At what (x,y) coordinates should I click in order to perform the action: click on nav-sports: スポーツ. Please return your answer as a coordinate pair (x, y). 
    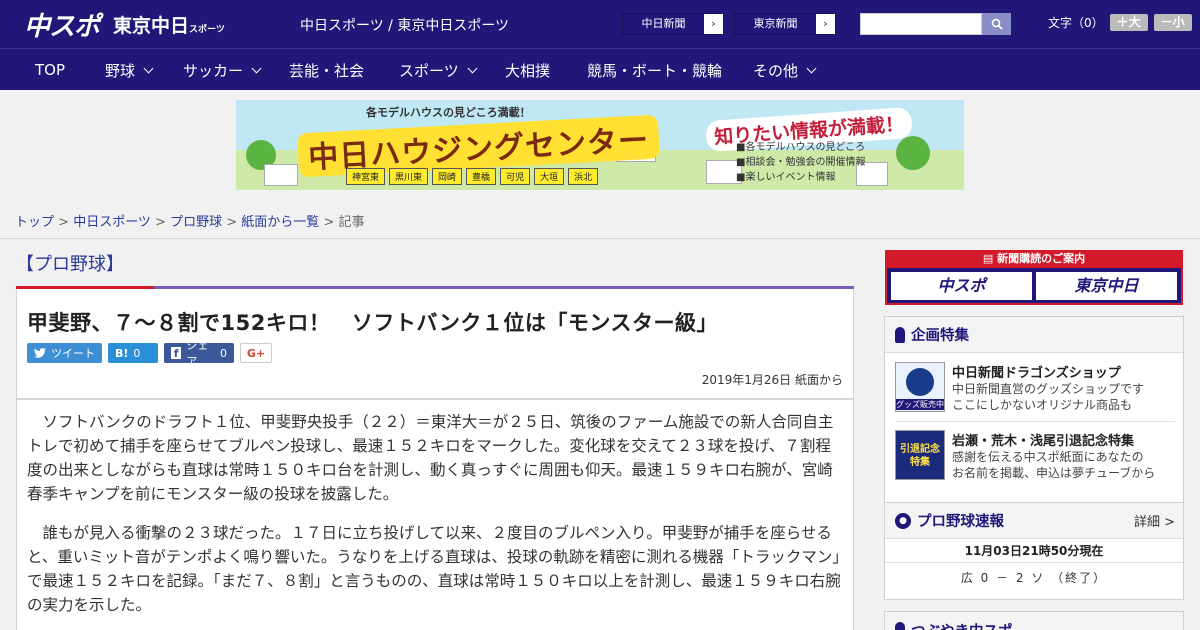
    Looking at the image, I should click on (438, 70).